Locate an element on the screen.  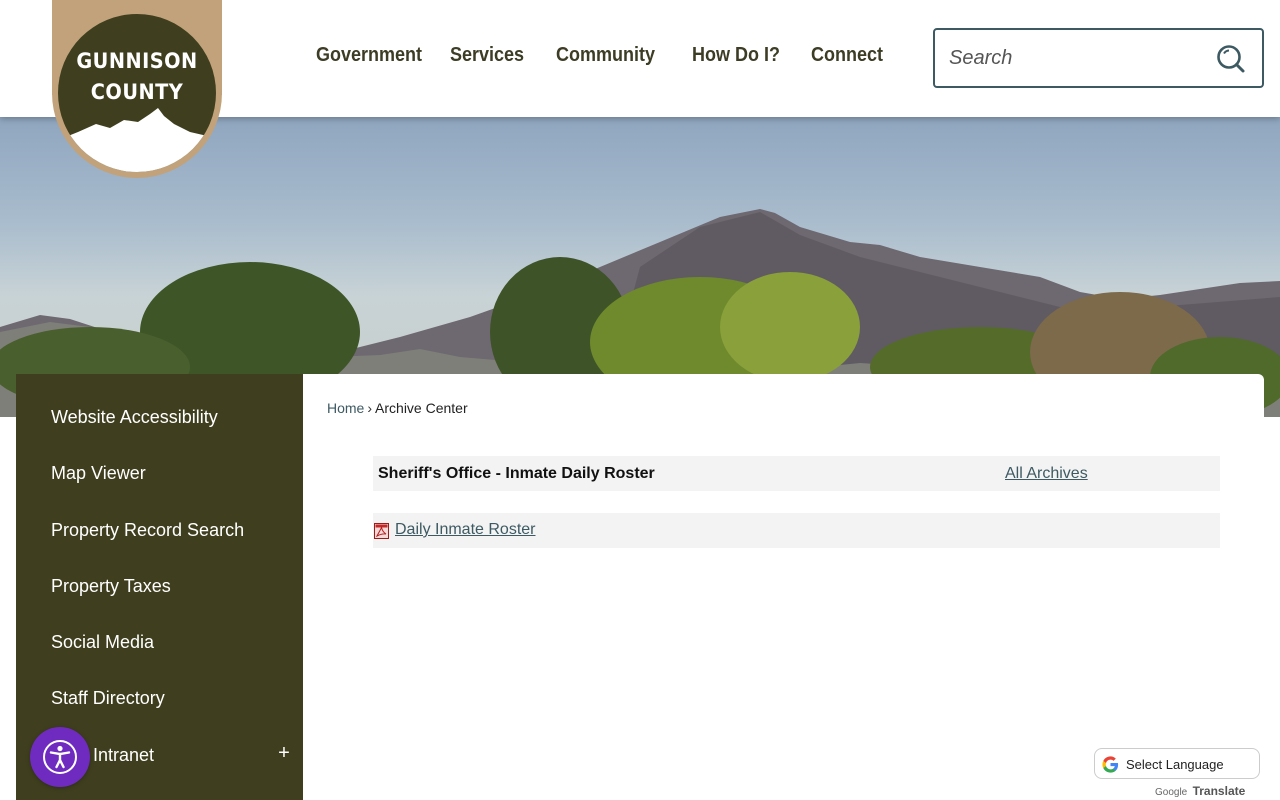
logo-seal: GUNNISON COUNTY is located at coordinates (137, 93).